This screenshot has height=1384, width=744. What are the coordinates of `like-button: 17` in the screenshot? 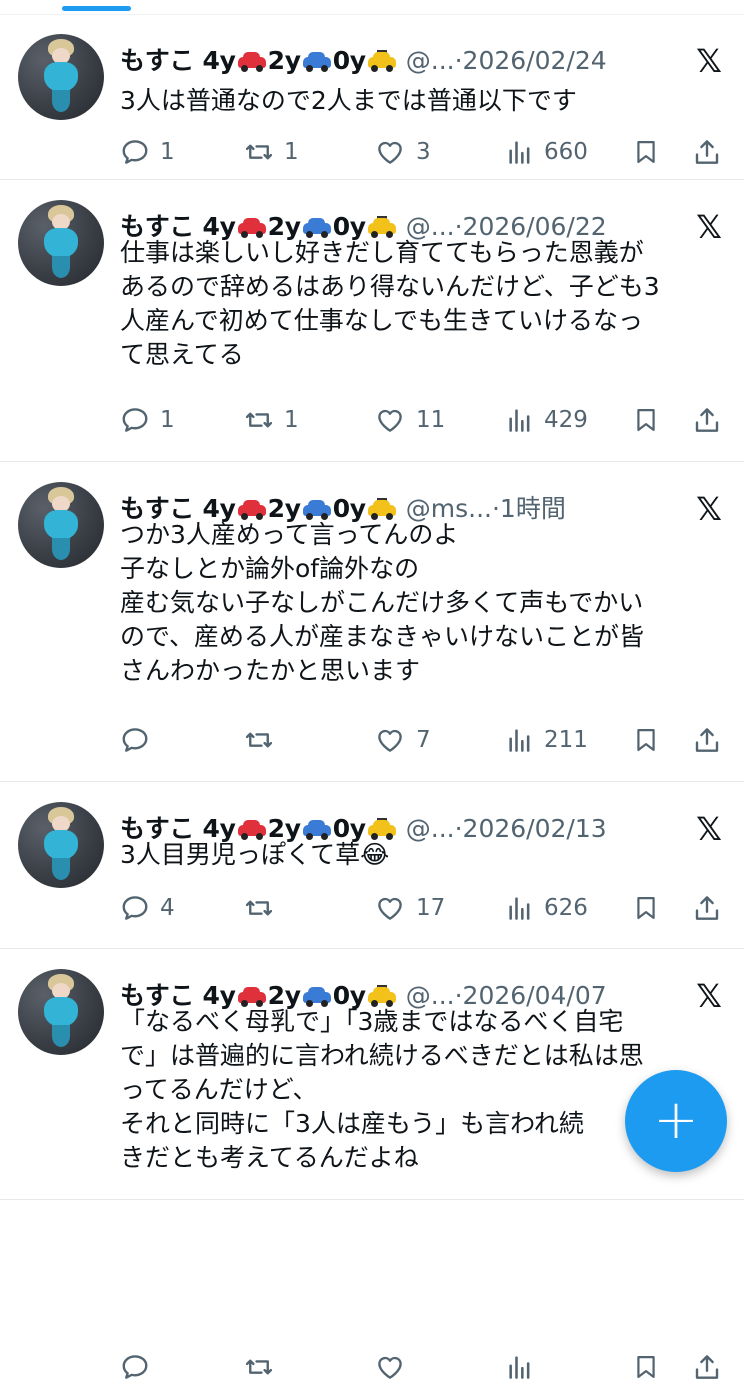 It's located at (409, 907).